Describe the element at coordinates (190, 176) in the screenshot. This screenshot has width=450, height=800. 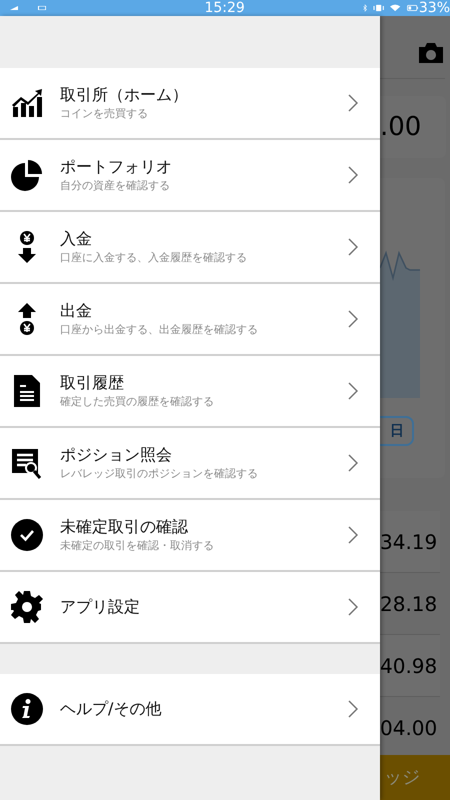
I see `menu-item: ポートフォリオ 自分の資産を確認する` at that location.